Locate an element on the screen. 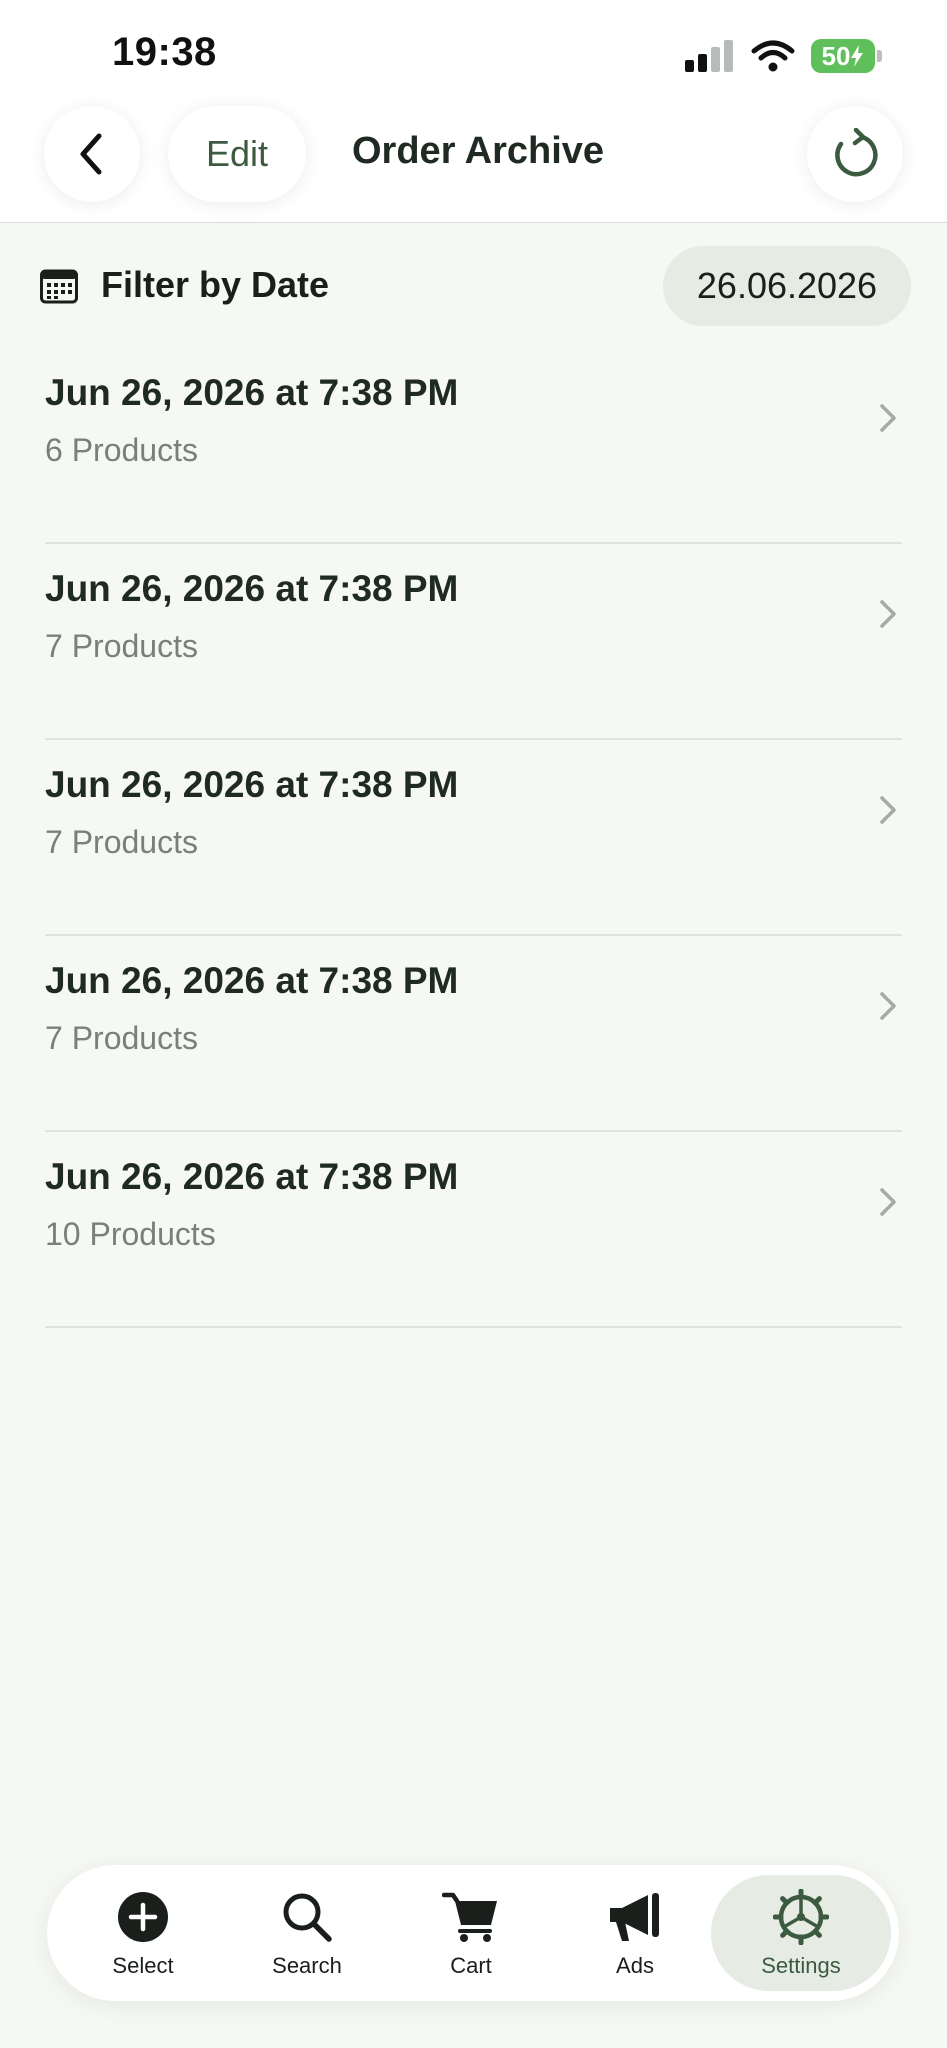 This screenshot has height=2048, width=947. tab-label: Search is located at coordinates (307, 1965).